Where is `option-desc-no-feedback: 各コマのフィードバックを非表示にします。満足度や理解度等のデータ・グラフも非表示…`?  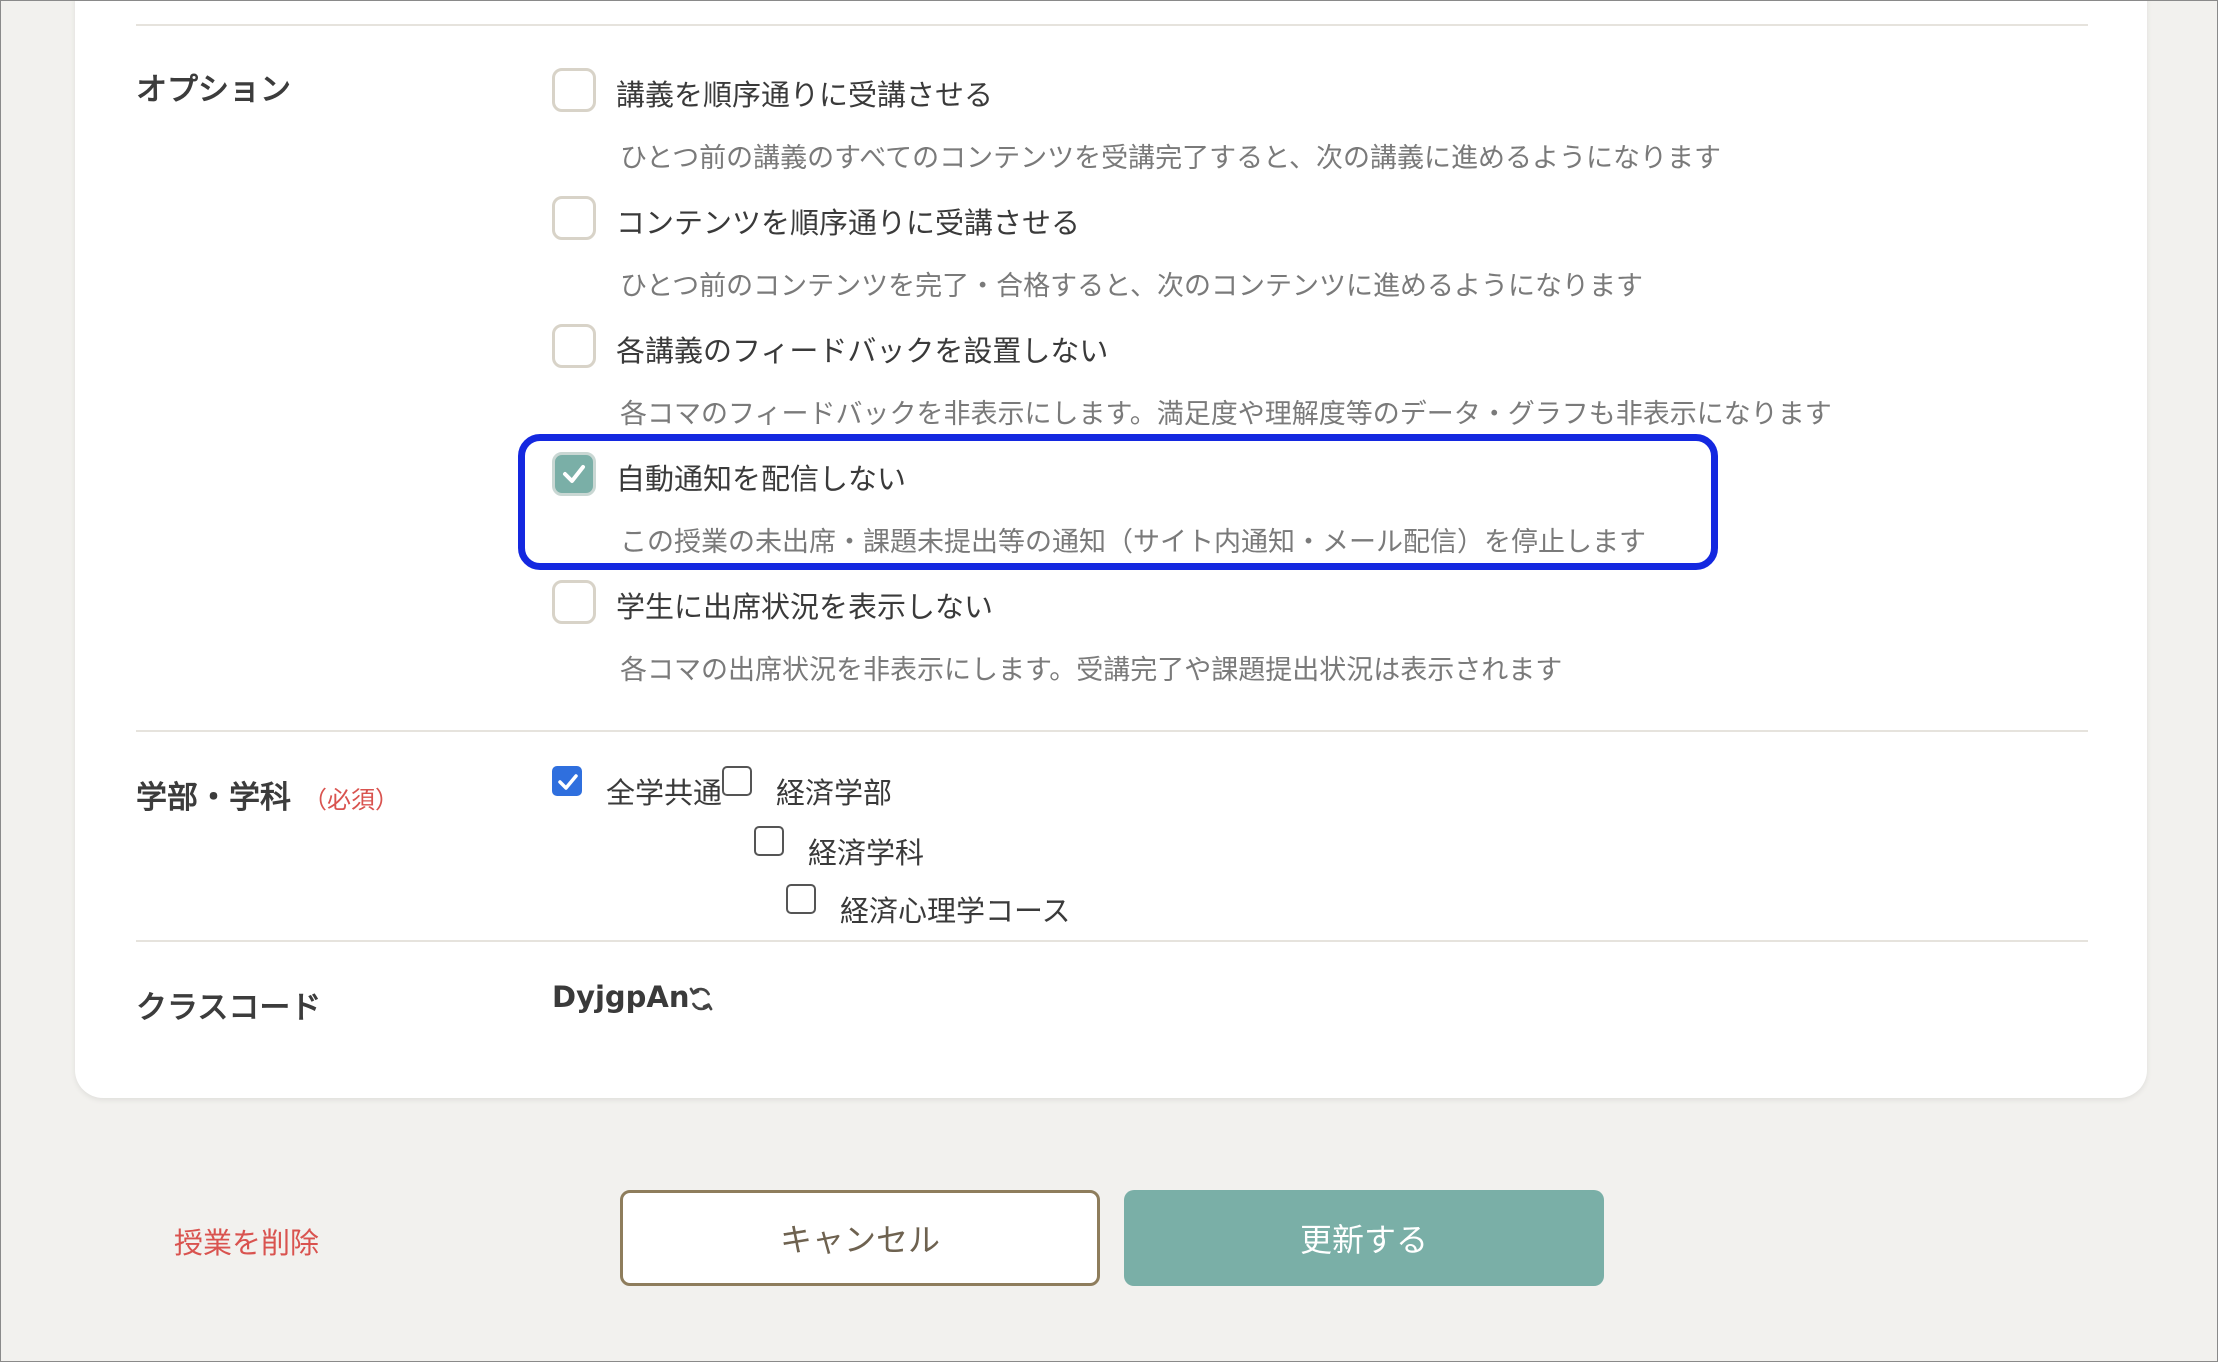
option-desc-no-feedback: 各コマのフィードバックを非表示にします。満足度や理解度等のデータ・グラフも非表示… is located at coordinates (1226, 414).